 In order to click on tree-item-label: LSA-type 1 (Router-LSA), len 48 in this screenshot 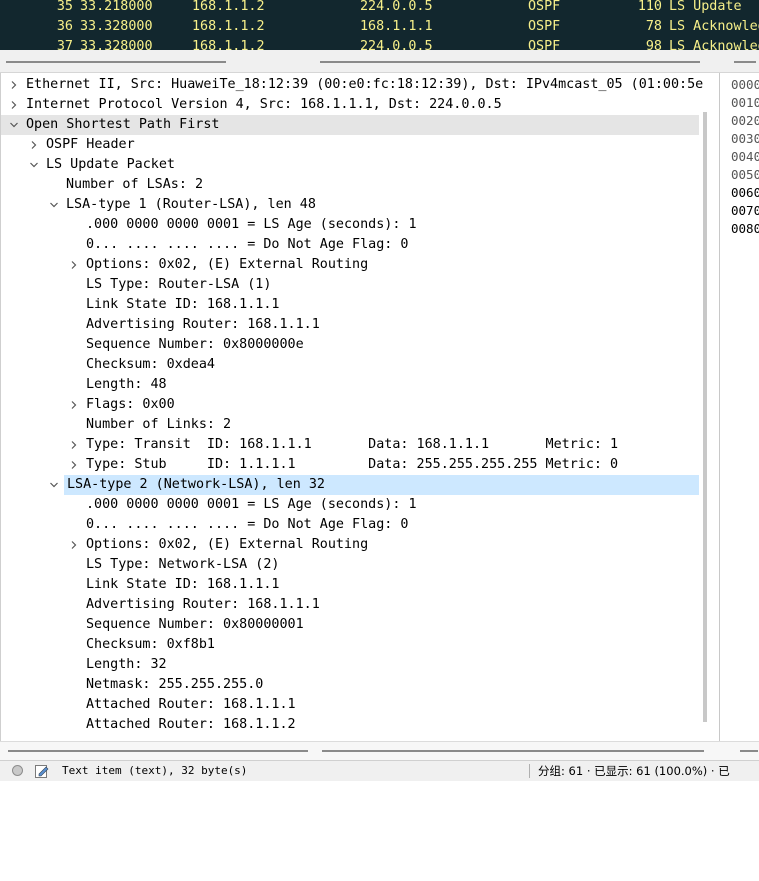, I will do `click(191, 204)`.